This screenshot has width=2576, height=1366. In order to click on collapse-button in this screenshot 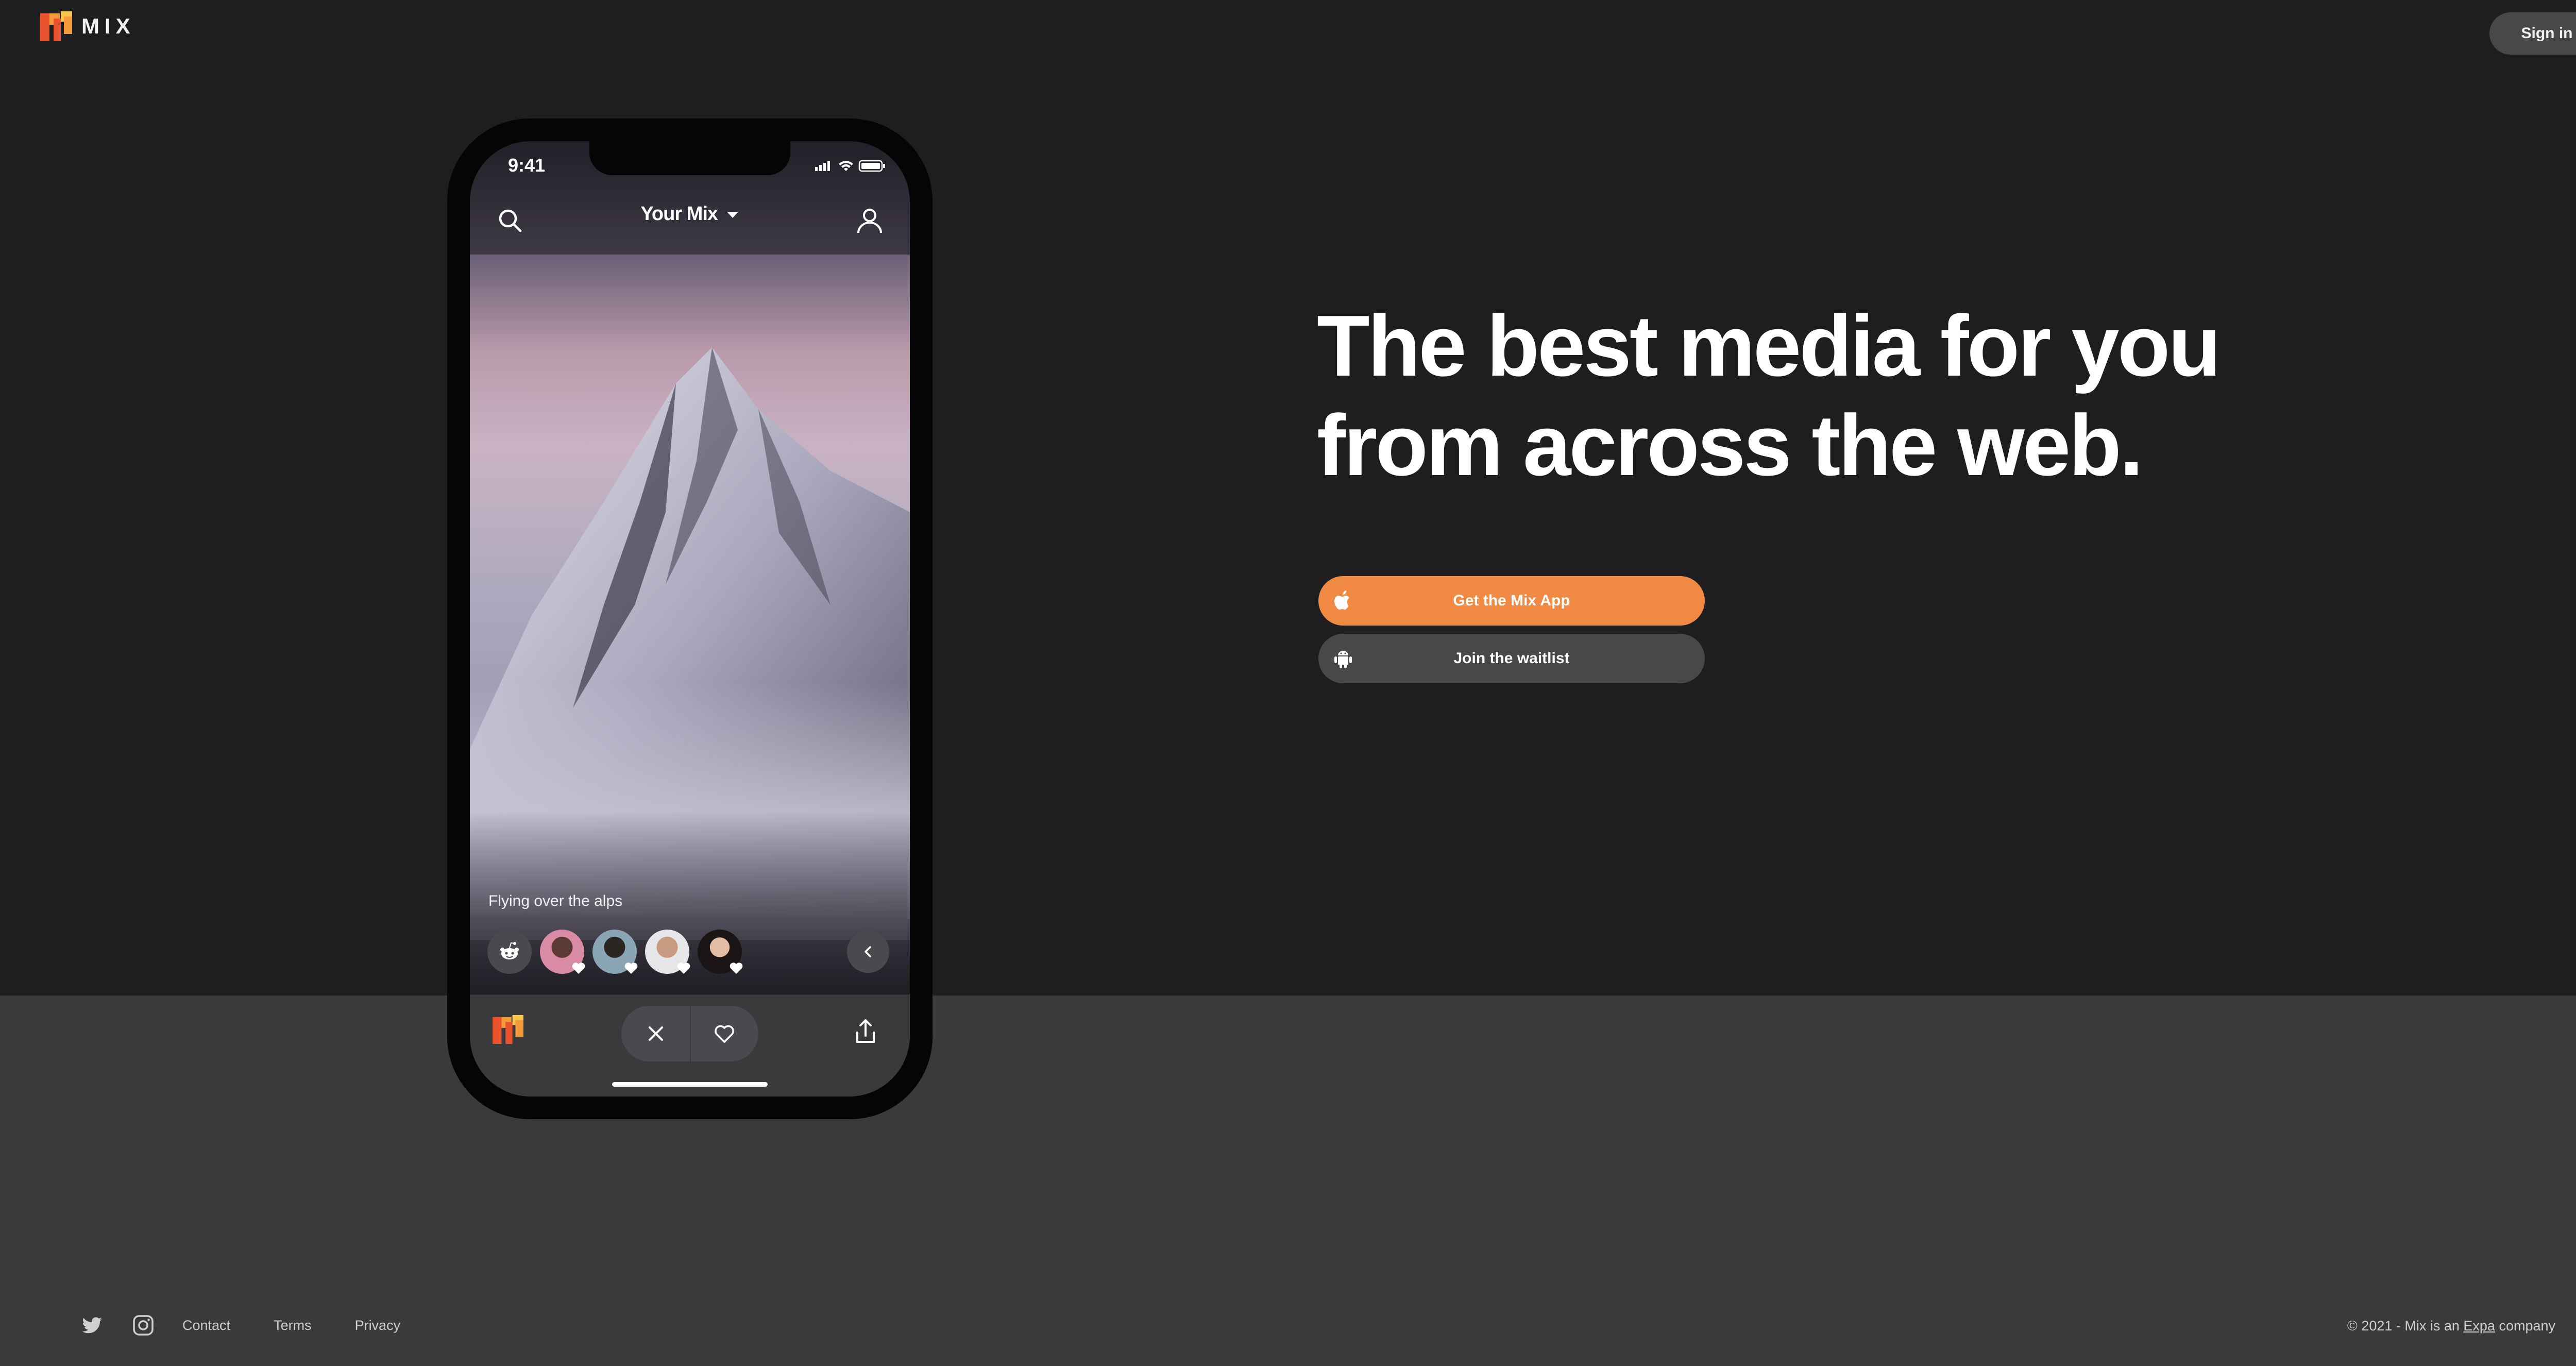, I will do `click(868, 952)`.